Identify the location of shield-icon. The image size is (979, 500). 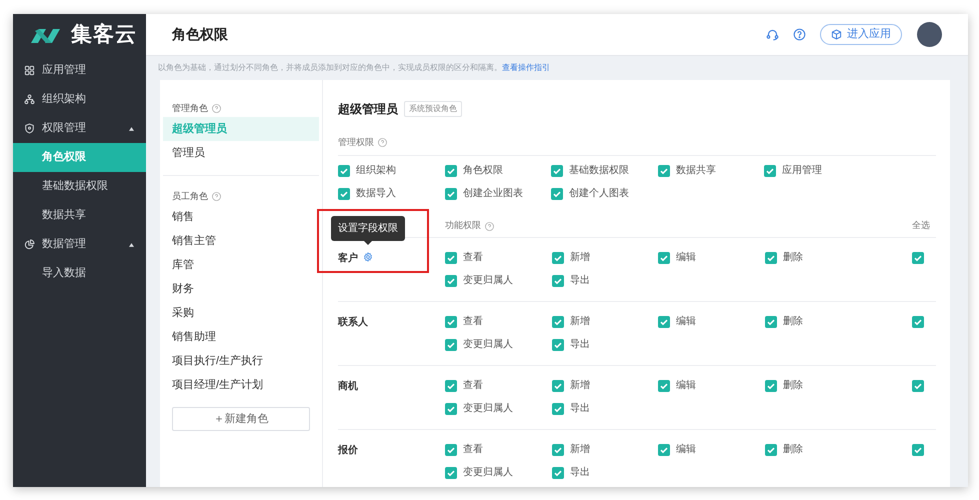
(29, 128).